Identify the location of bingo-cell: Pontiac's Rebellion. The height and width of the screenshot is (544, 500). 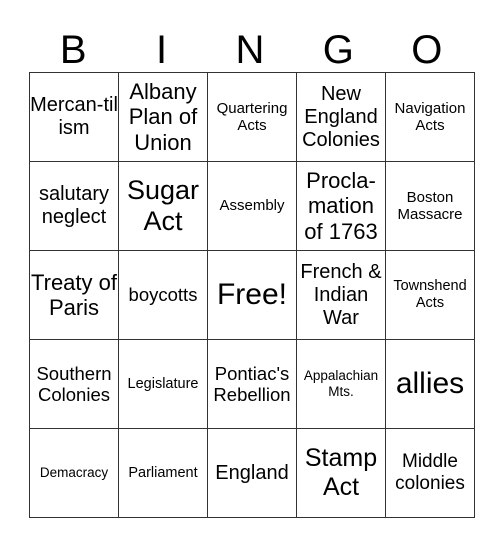
(252, 384).